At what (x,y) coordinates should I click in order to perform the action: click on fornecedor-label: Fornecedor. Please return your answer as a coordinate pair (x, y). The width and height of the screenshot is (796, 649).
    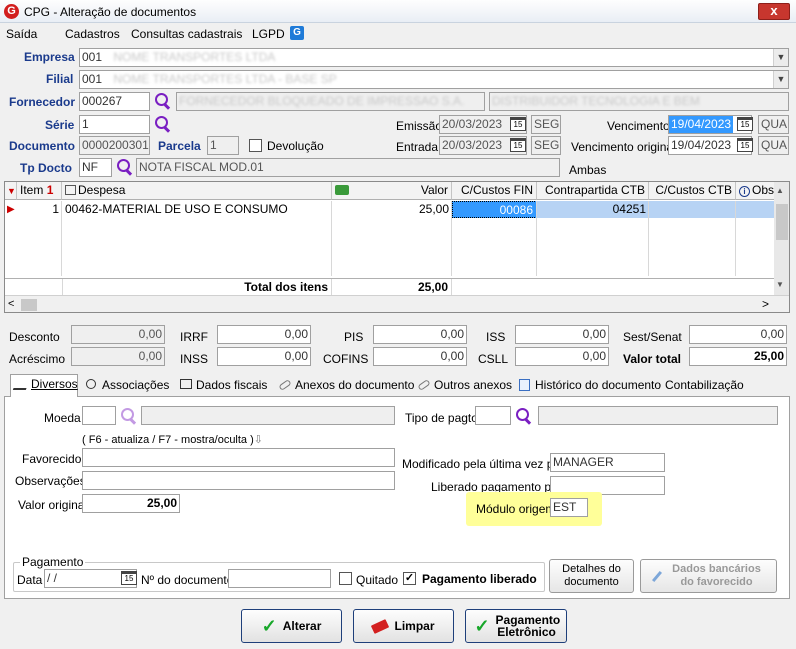
    Looking at the image, I should click on (42, 102).